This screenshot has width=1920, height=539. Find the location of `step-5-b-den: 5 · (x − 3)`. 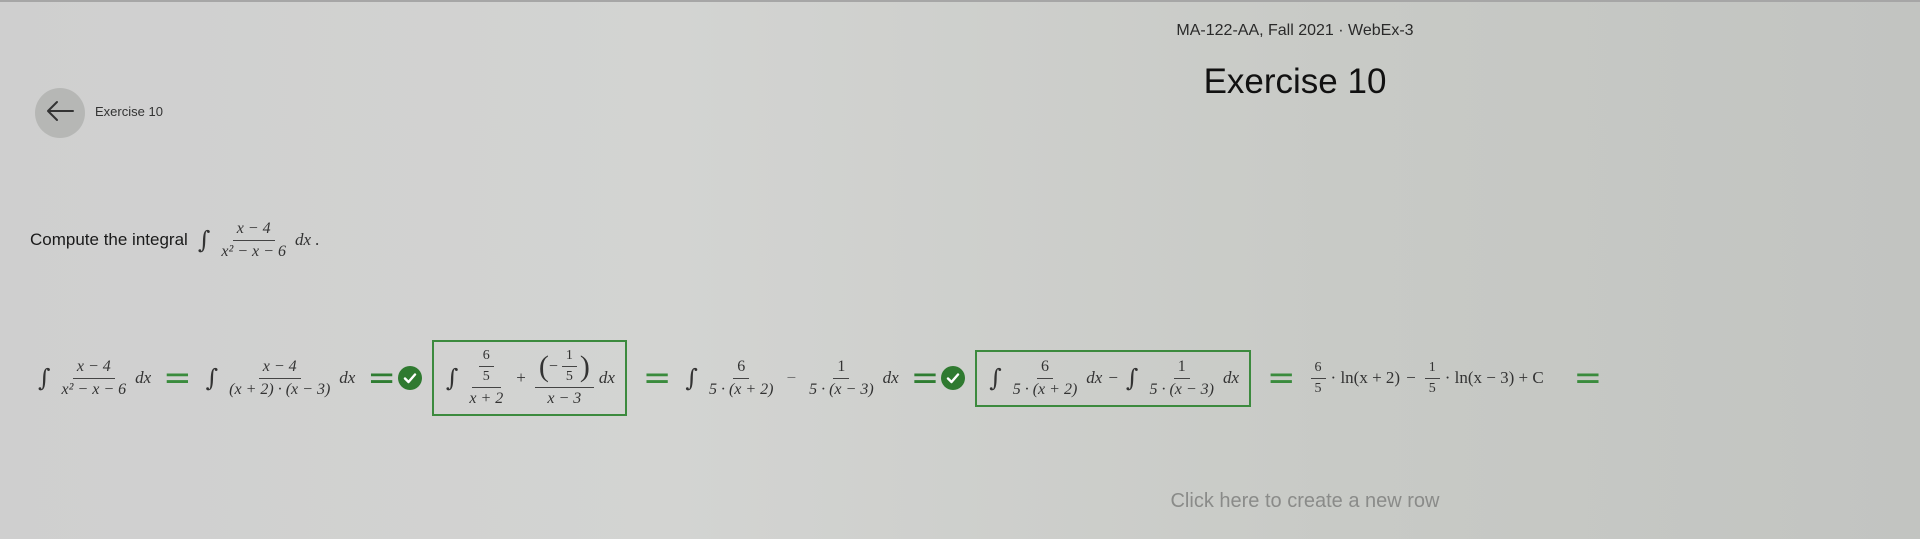

step-5-b-den: 5 · (x − 3) is located at coordinates (1181, 389).